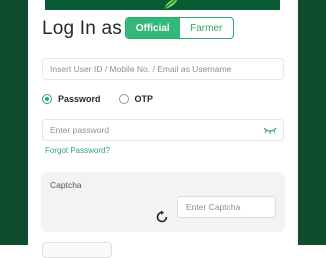 This screenshot has height=258, width=326. Describe the element at coordinates (153, 28) in the screenshot. I see `toggle-official: Official` at that location.